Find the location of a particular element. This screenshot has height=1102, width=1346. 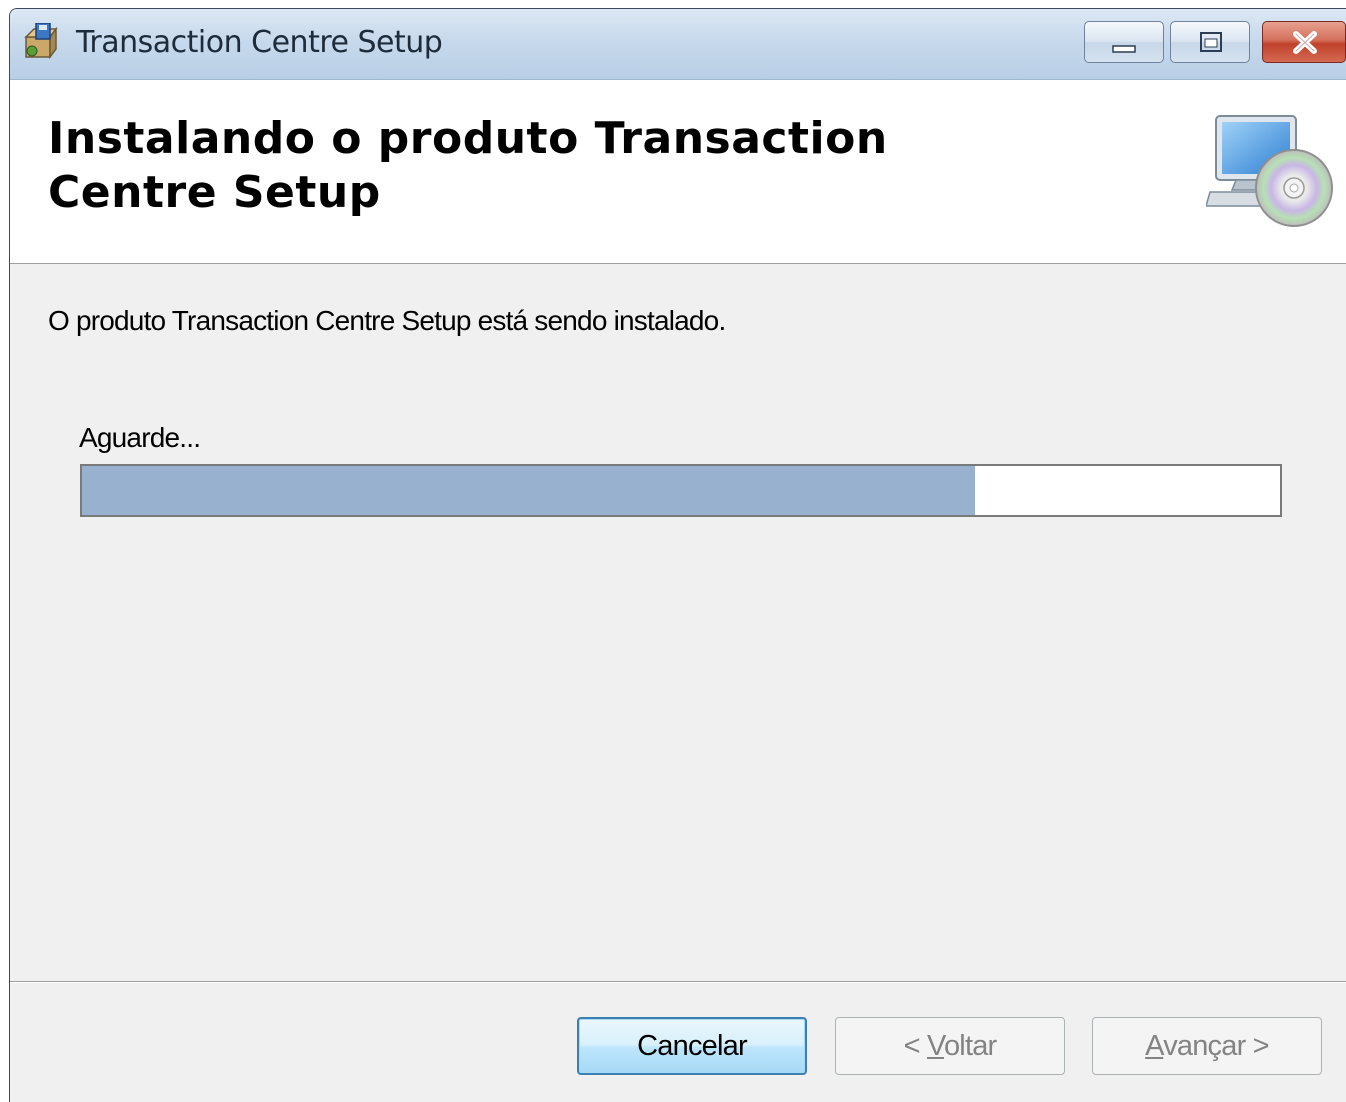

next-button: Avançar > is located at coordinates (1207, 1046).